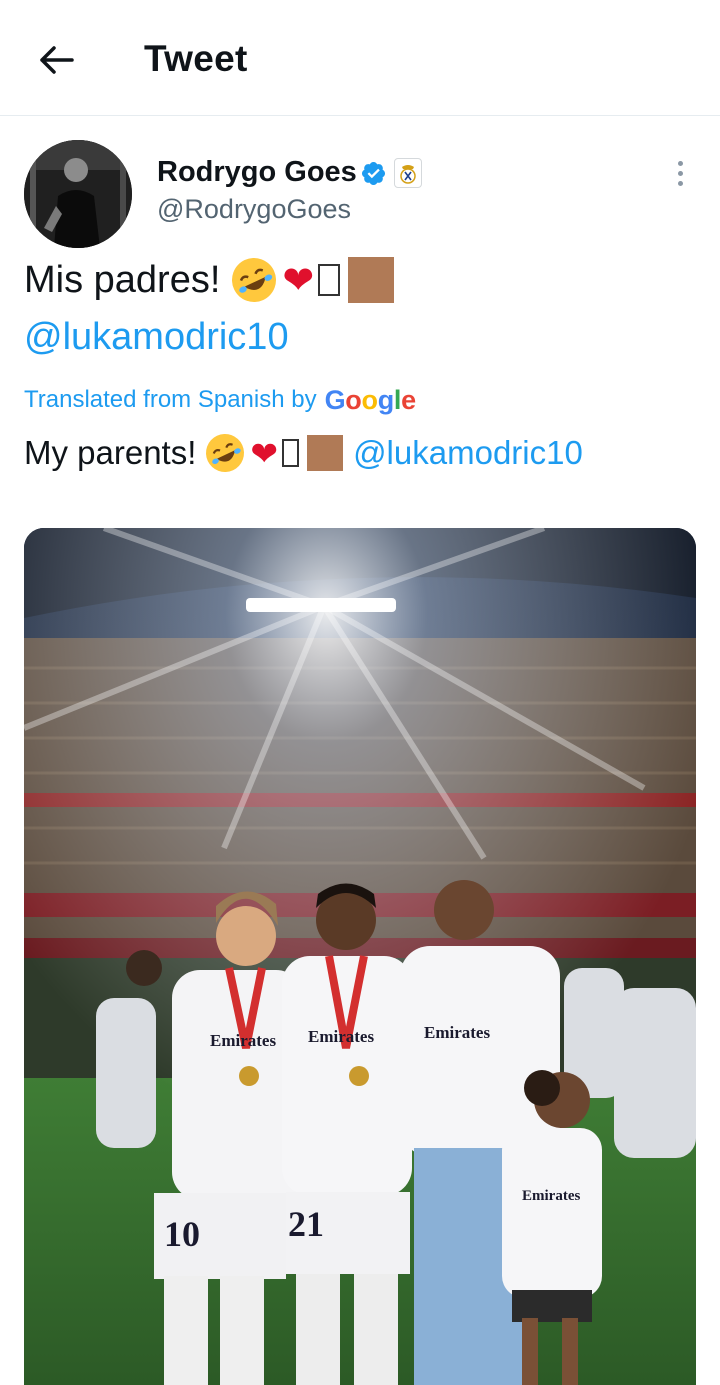 Image resolution: width=720 pixels, height=1385 pixels. Describe the element at coordinates (257, 172) in the screenshot. I see `author-display-name: Rodrygo Goes` at that location.